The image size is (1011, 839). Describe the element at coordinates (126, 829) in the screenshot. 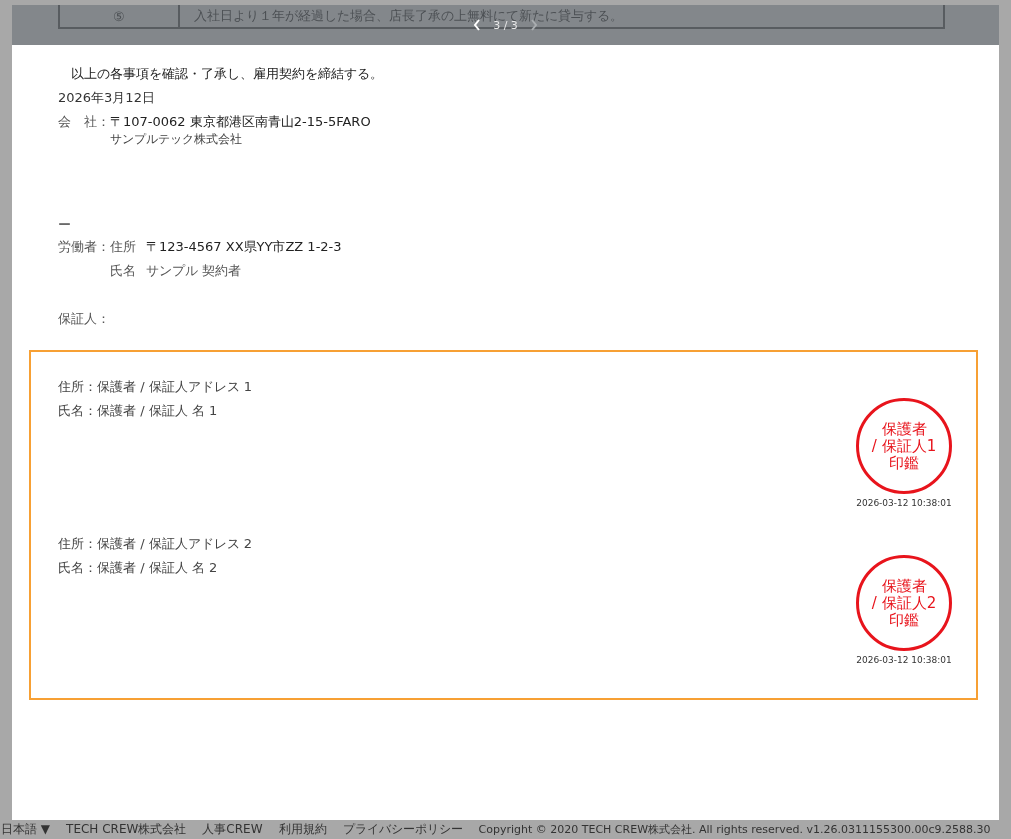

I see `footer-link: TECH CREW株式会社` at that location.